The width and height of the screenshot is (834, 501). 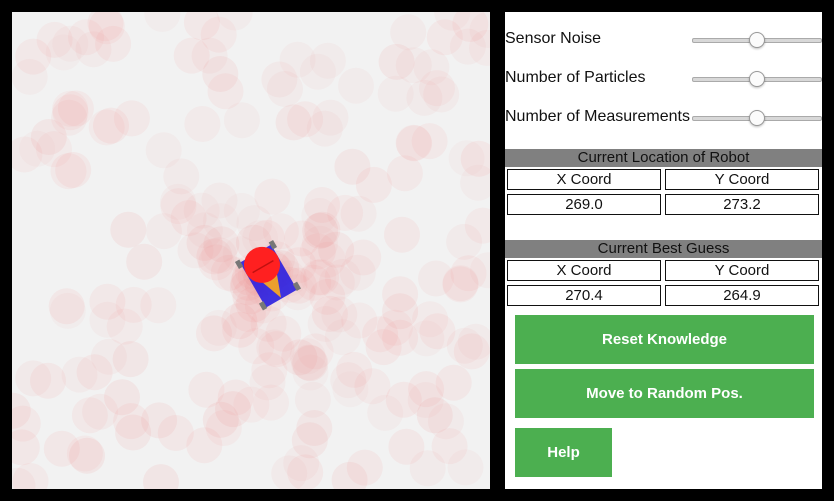 I want to click on sensor-noise-row: Sensor Noise, so click(x=663, y=40).